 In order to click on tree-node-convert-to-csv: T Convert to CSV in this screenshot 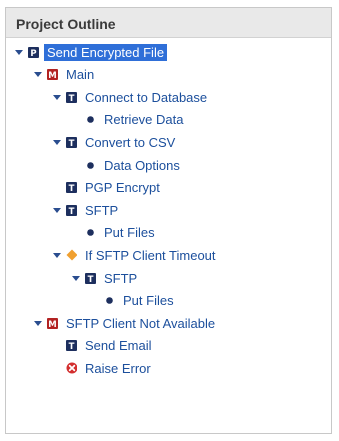, I will do `click(115, 142)`.